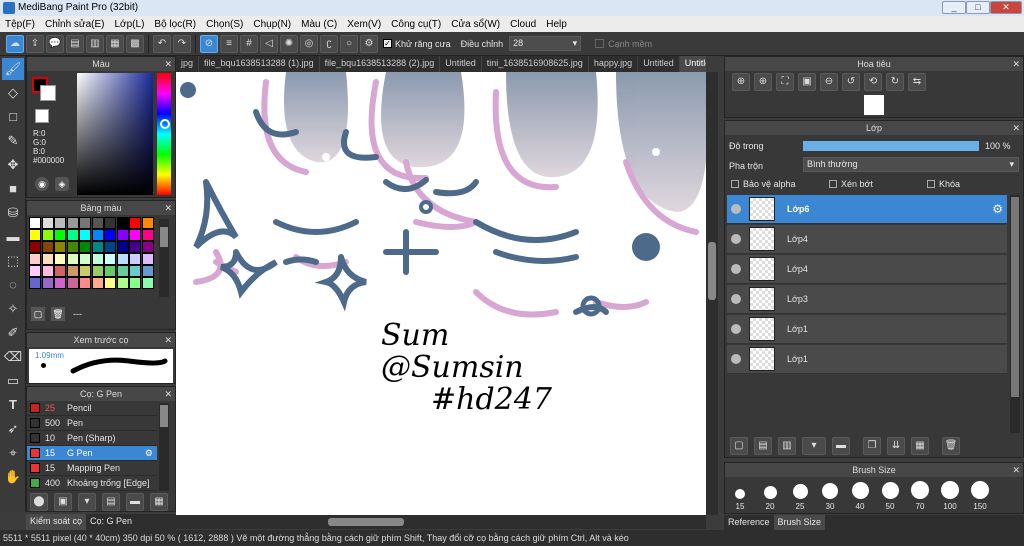  What do you see at coordinates (13, 285) in the screenshot?
I see `lasso-tool-icon: ◌` at bounding box center [13, 285].